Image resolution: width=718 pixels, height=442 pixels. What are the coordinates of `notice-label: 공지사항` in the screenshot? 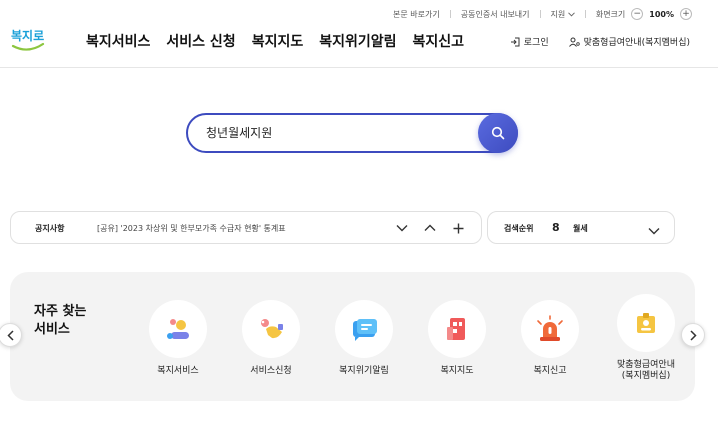 It's located at (50, 228).